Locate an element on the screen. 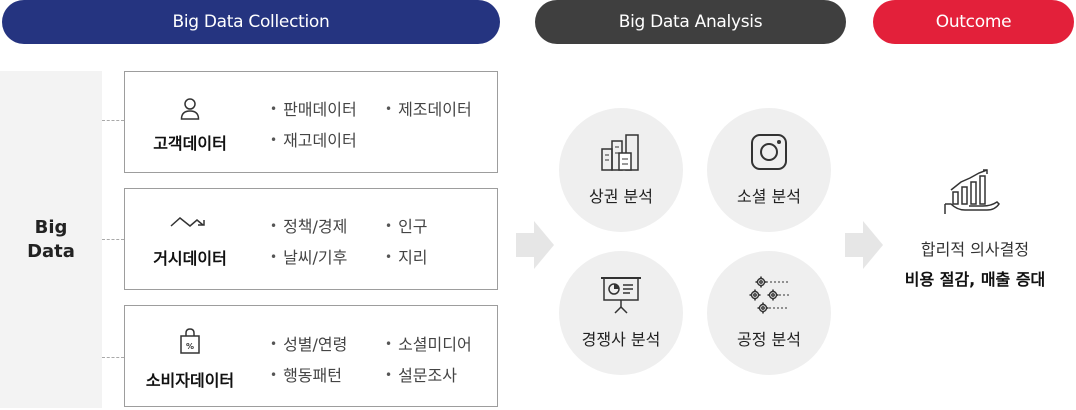 Image resolution: width=1076 pixels, height=410 pixels. source-title: 소비자데이터 is located at coordinates (190, 380).